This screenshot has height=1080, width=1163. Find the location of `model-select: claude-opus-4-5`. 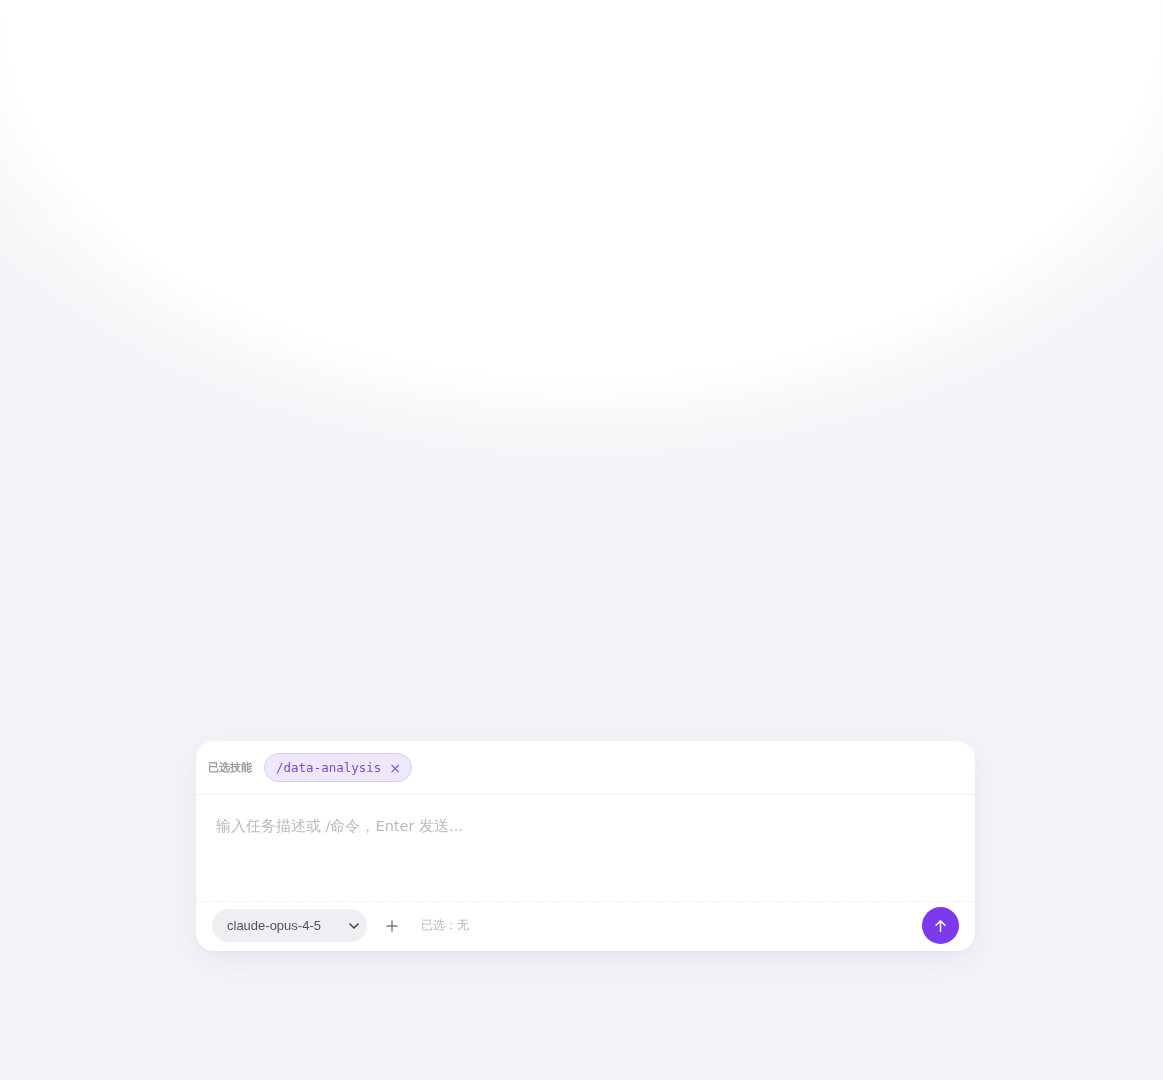

model-select: claude-opus-4-5 is located at coordinates (289, 925).